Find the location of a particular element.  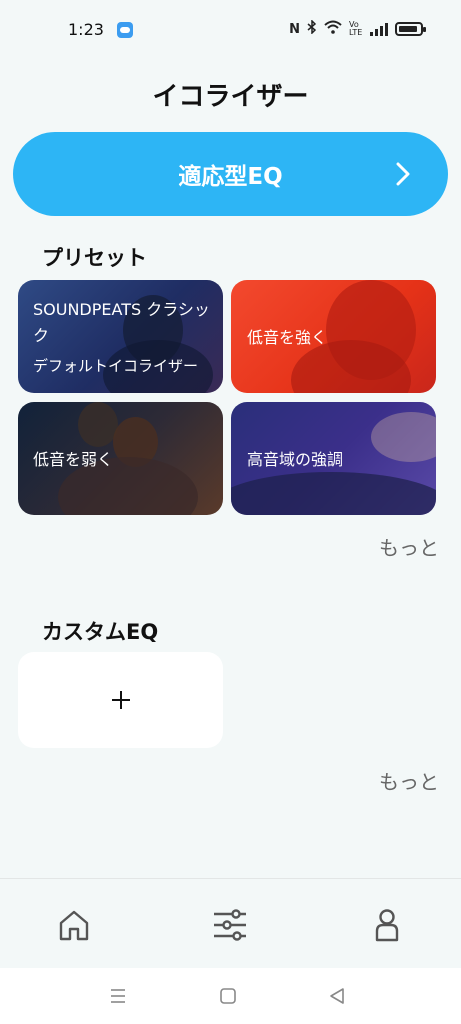

bluetooth-icon is located at coordinates (312, 28).